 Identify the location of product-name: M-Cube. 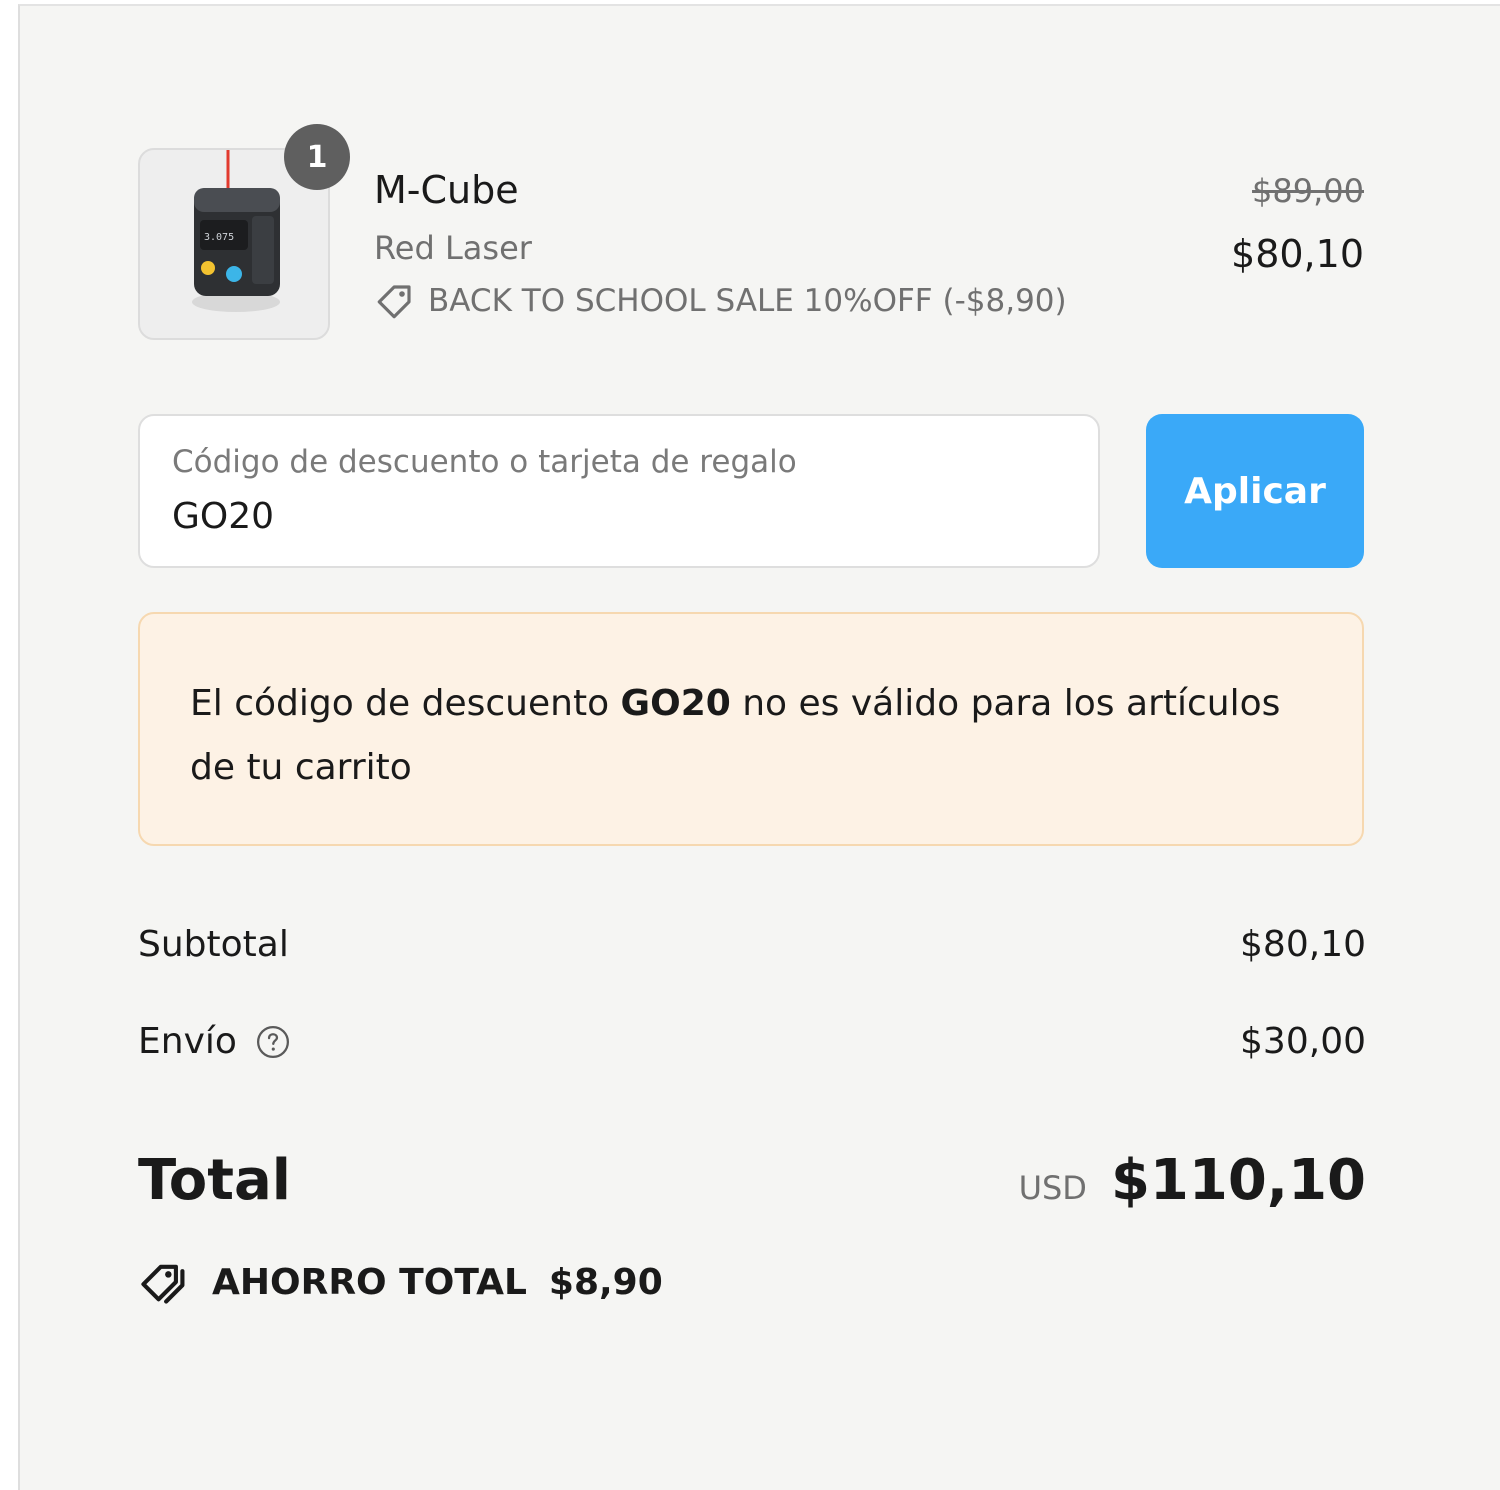
(446, 190).